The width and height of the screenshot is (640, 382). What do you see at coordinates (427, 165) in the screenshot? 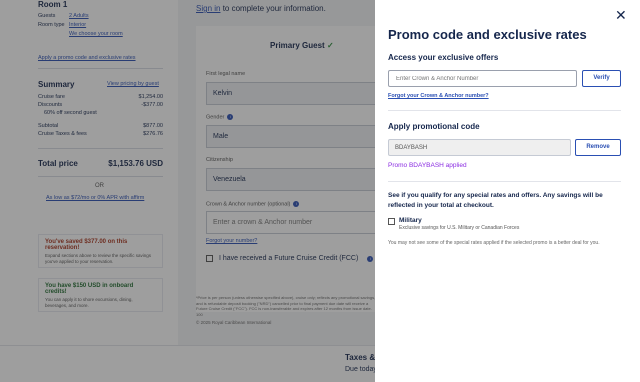
I see `promo-applied-status: Promo BDAYBASH applied` at bounding box center [427, 165].